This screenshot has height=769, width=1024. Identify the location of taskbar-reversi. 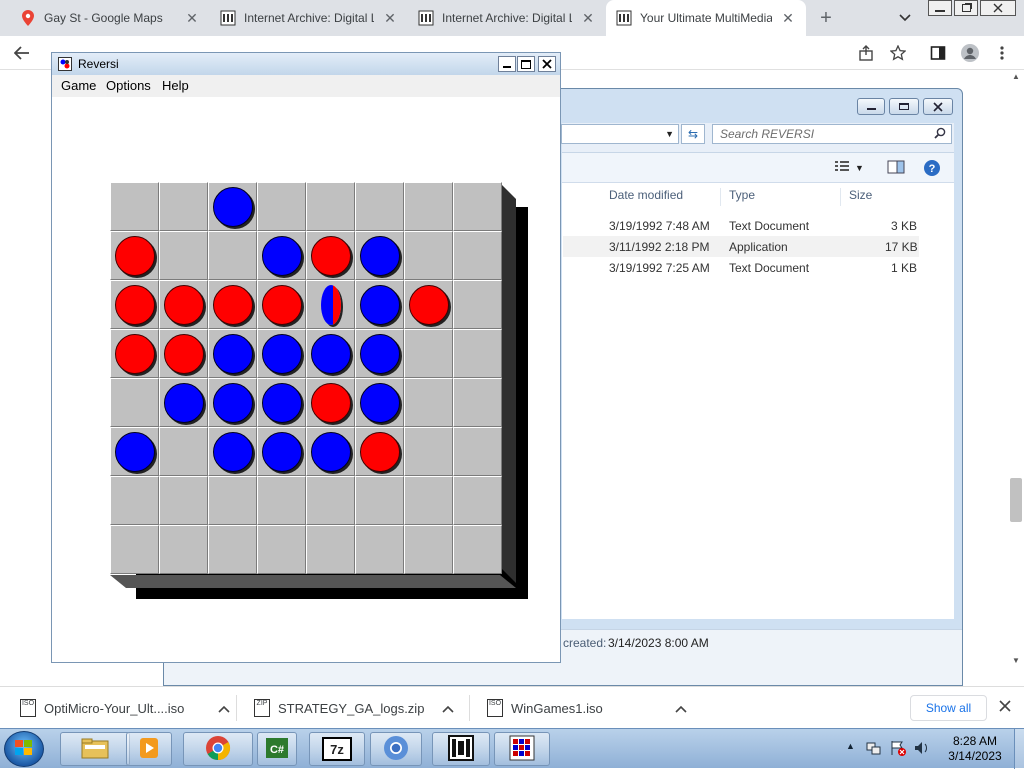
(522, 749).